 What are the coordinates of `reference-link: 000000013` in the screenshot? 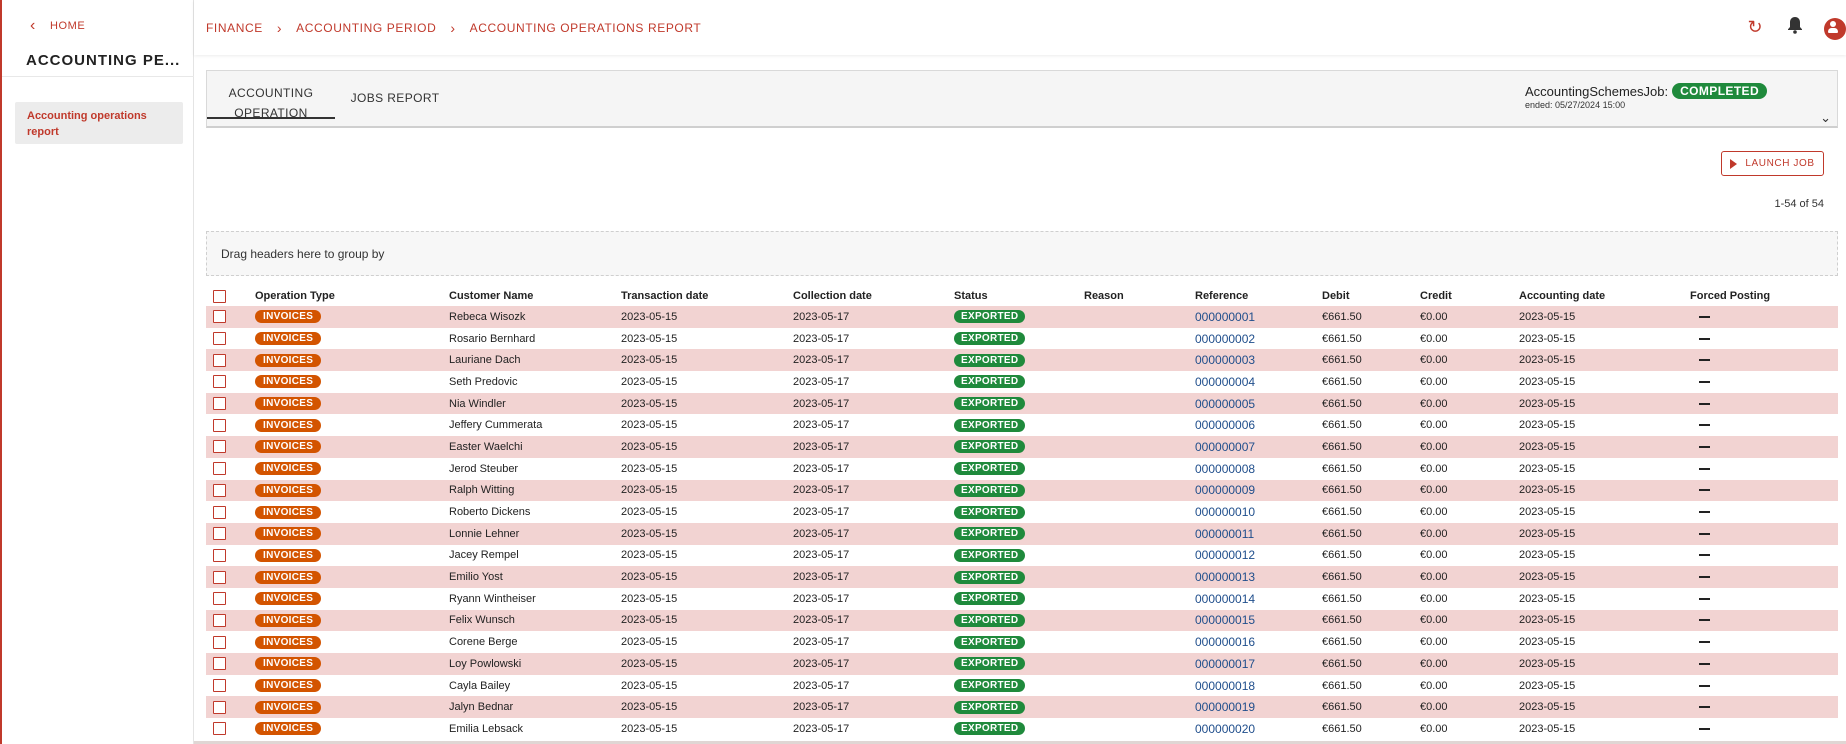 It's located at (1225, 577).